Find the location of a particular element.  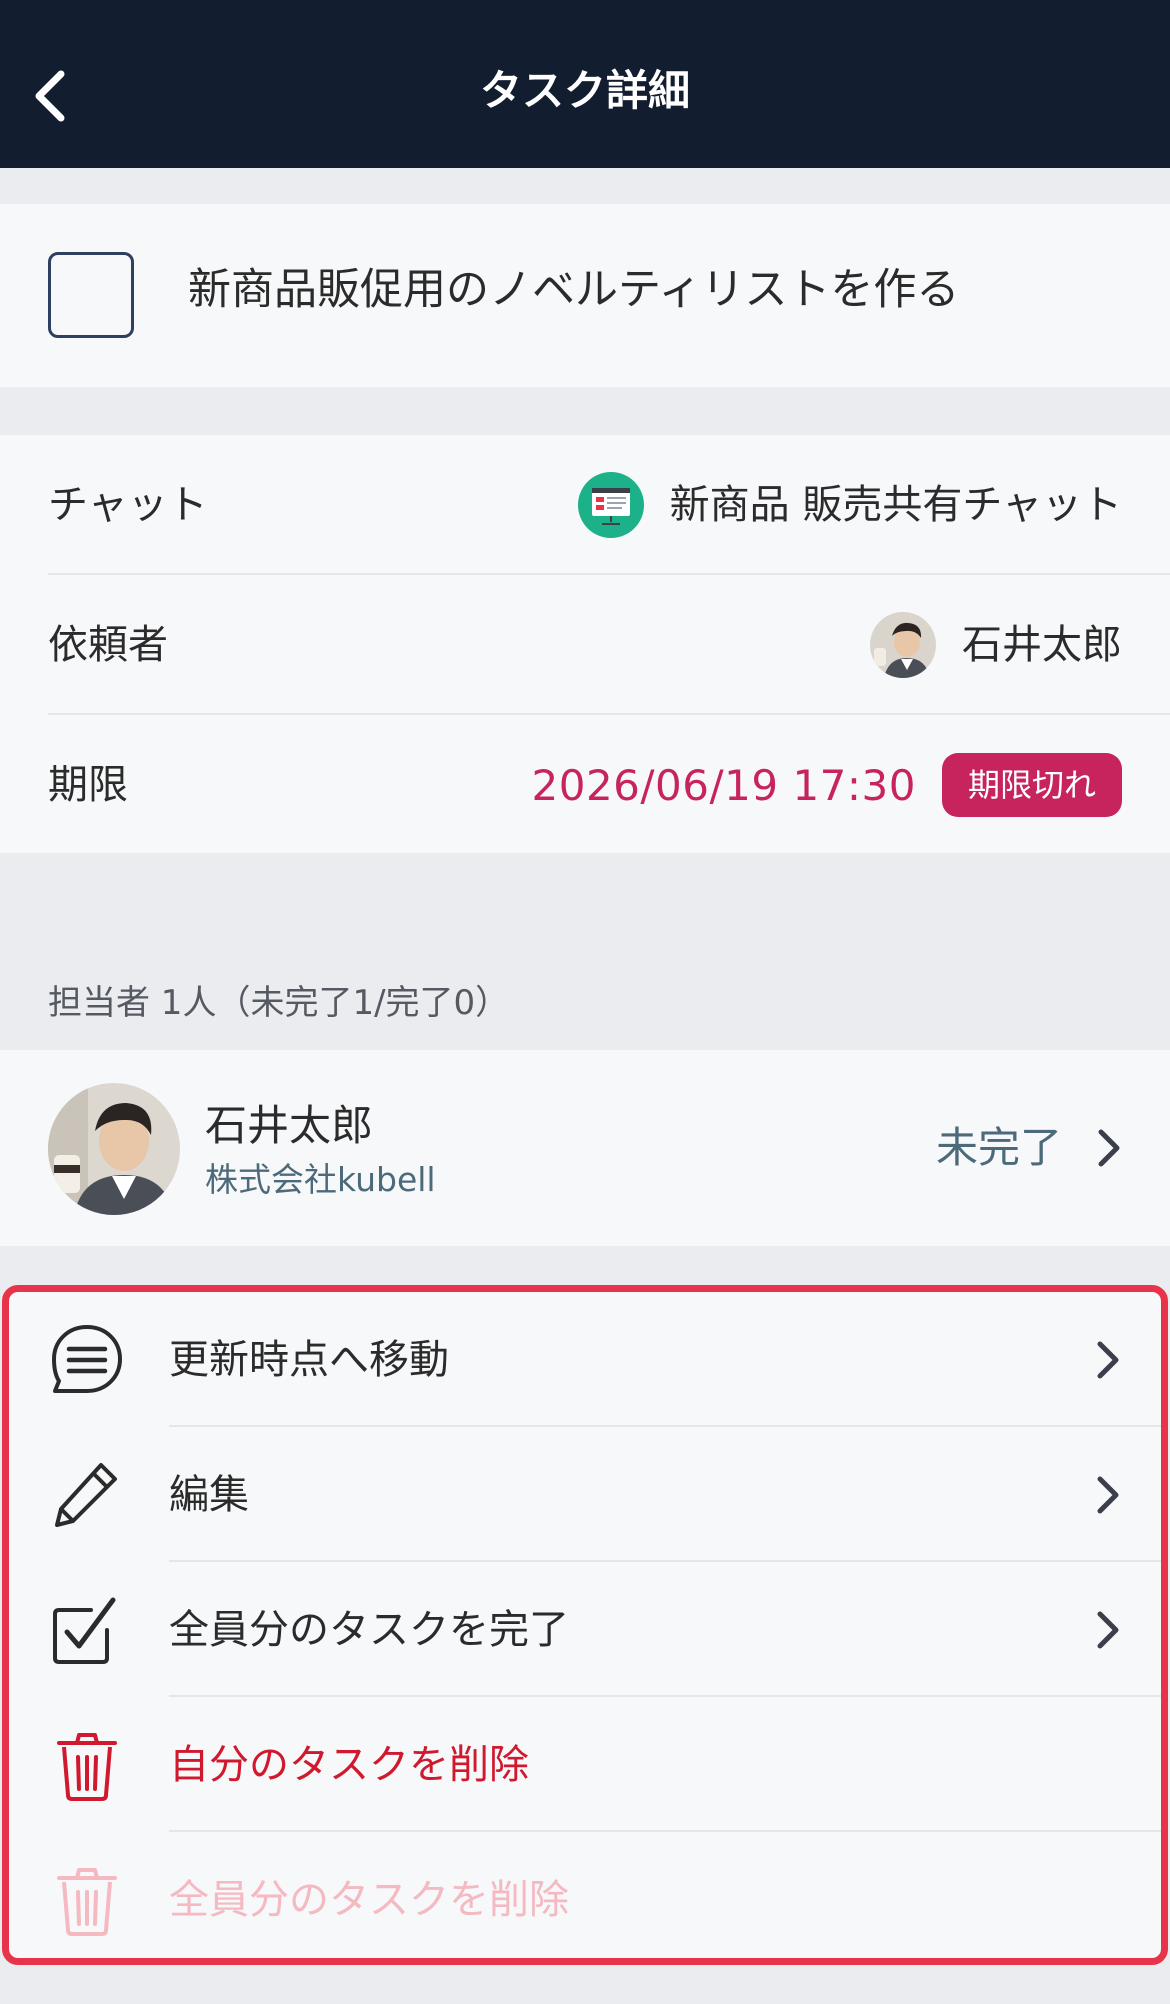

chat-bubble-icon is located at coordinates (87, 1360).